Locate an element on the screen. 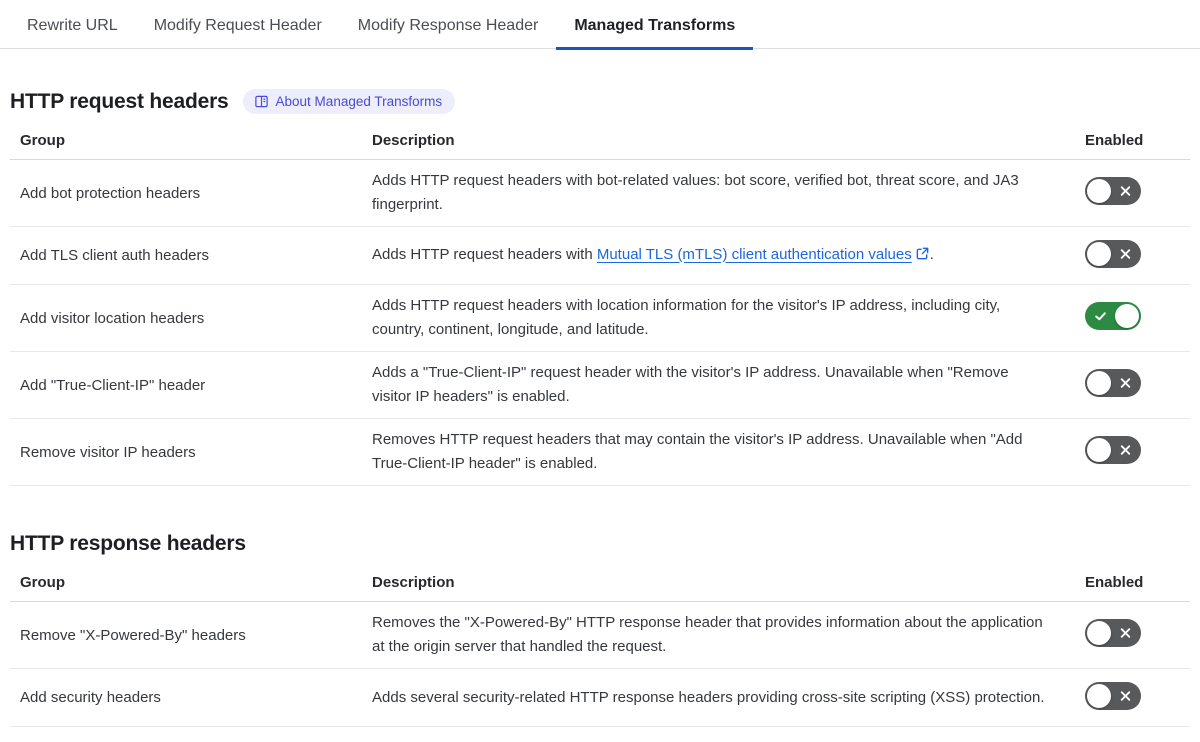  toggle-remove-visitor-ip-headers is located at coordinates (1113, 450).